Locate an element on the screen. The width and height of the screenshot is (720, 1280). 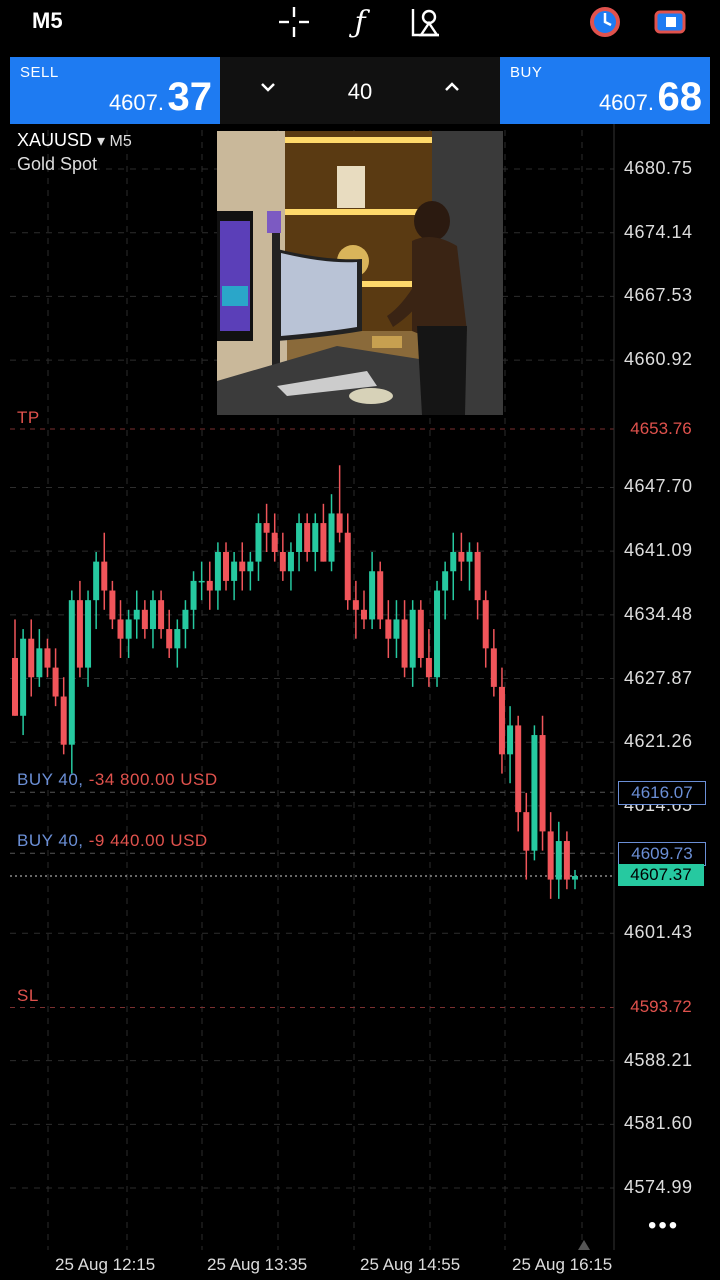
timeframe-button: M5 is located at coordinates (47, 21).